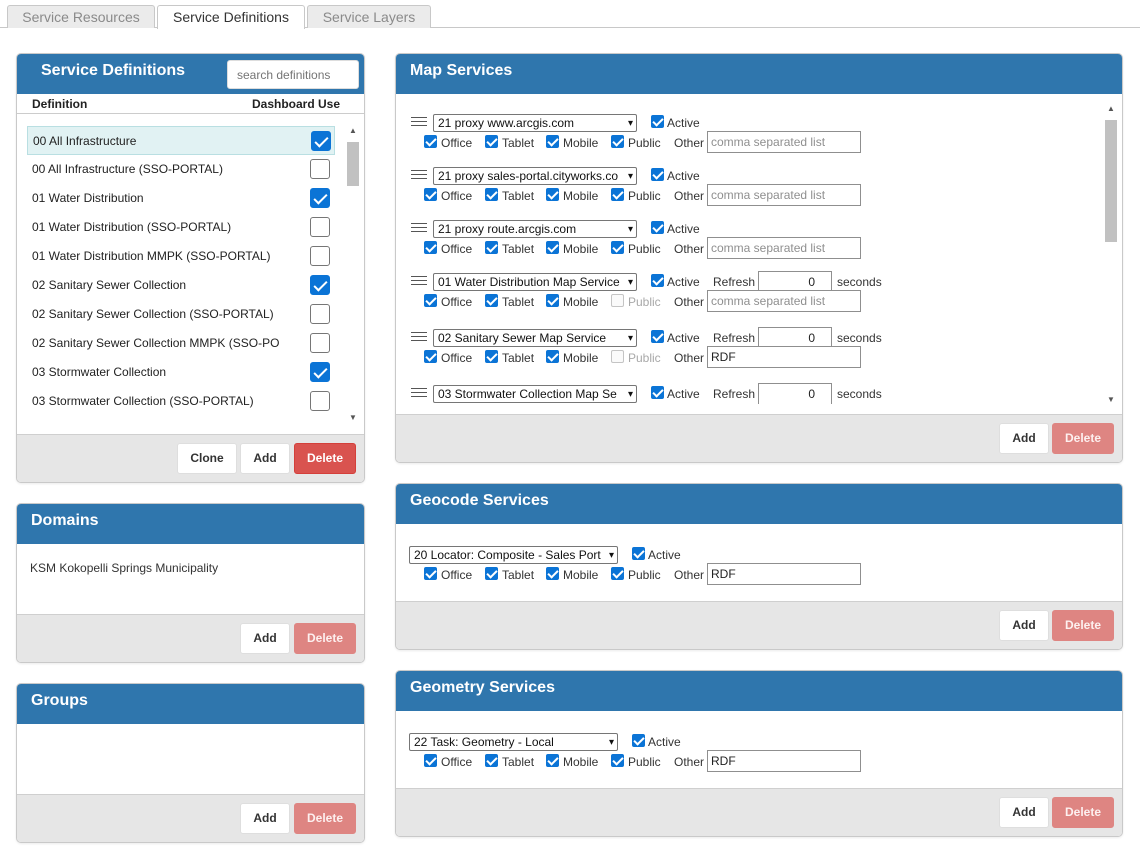 This screenshot has width=1140, height=850. I want to click on service-select: 22 Task: Geometry - Local ▾, so click(513, 742).